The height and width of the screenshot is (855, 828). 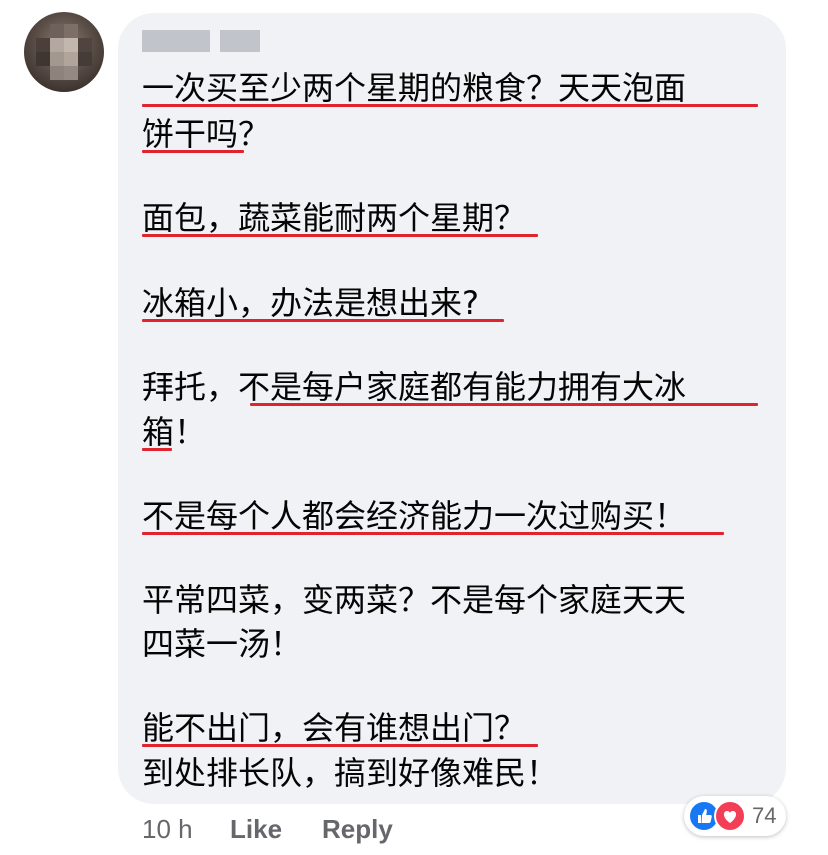 I want to click on avatar, so click(x=64, y=52).